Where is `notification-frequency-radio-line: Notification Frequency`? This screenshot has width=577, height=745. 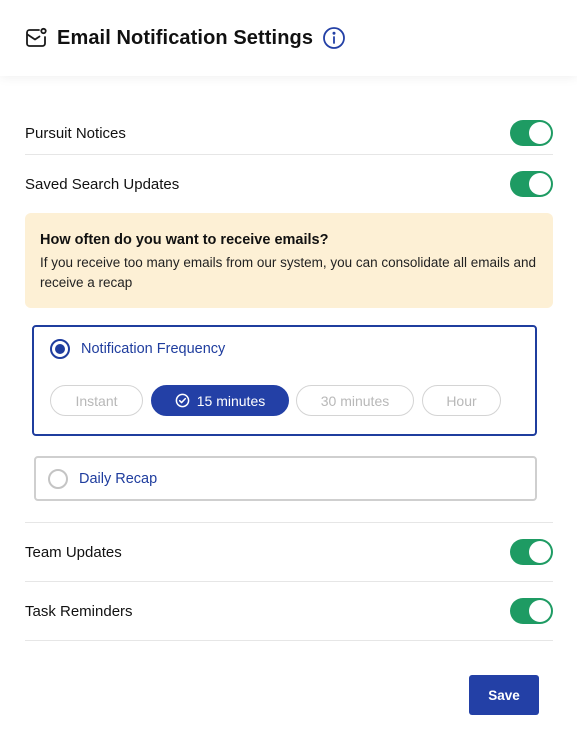 notification-frequency-radio-line: Notification Frequency is located at coordinates (137, 349).